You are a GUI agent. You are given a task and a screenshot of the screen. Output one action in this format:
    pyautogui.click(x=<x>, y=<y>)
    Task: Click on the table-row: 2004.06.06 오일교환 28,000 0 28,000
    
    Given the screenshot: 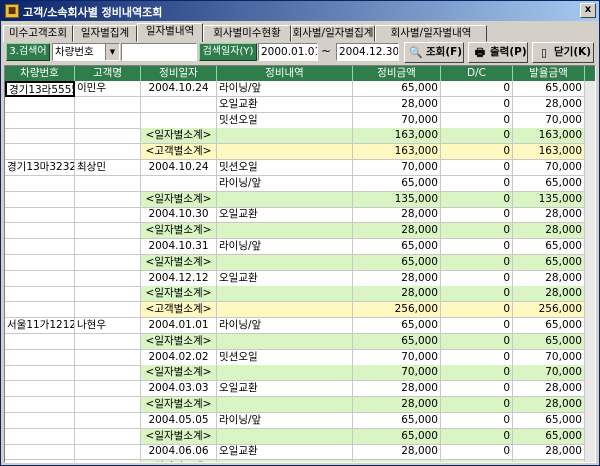 What is the action you would take?
    pyautogui.click(x=295, y=452)
    